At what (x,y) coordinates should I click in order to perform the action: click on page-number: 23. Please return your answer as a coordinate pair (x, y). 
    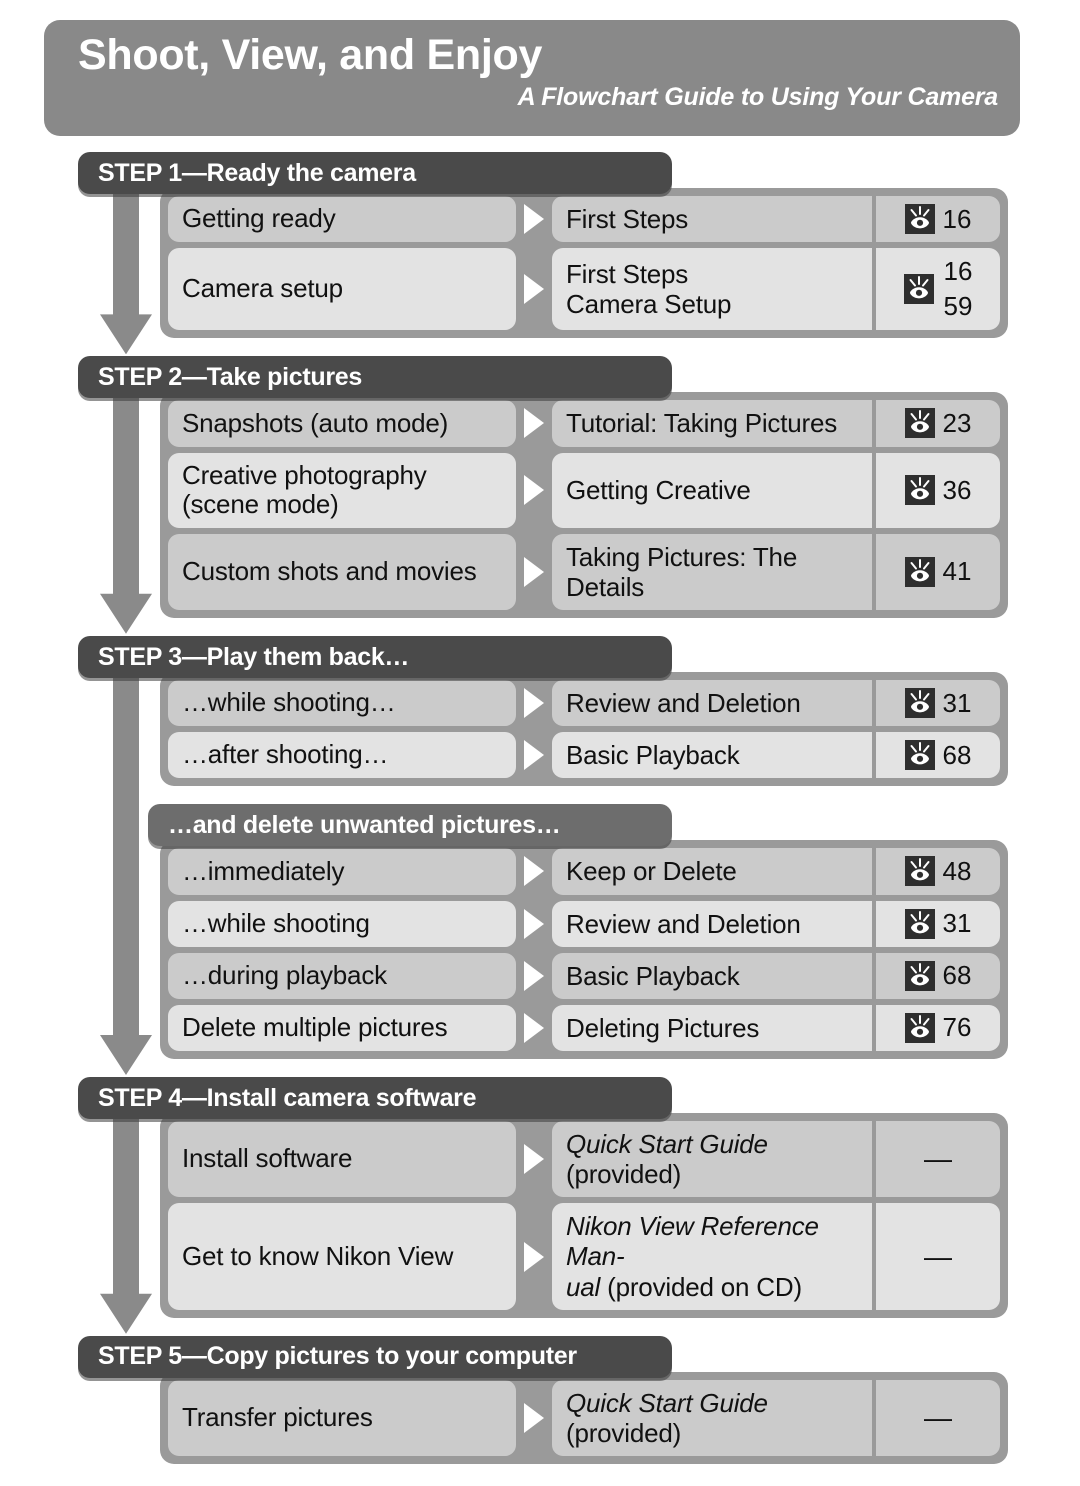
    Looking at the image, I should click on (957, 422).